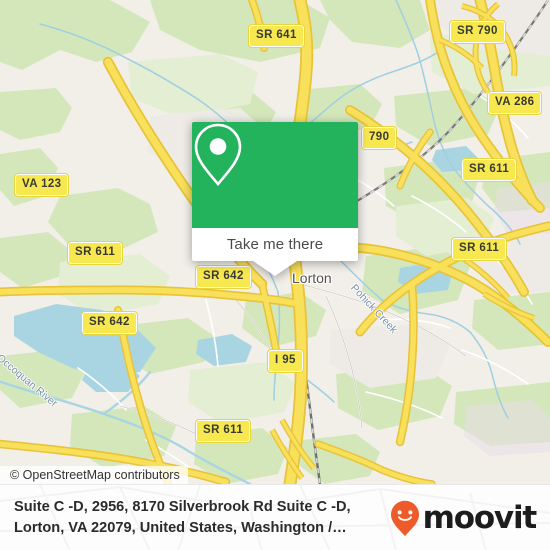 This screenshot has width=550, height=550. I want to click on attribution-text: © OpenStreetMap contributors, so click(95, 475).